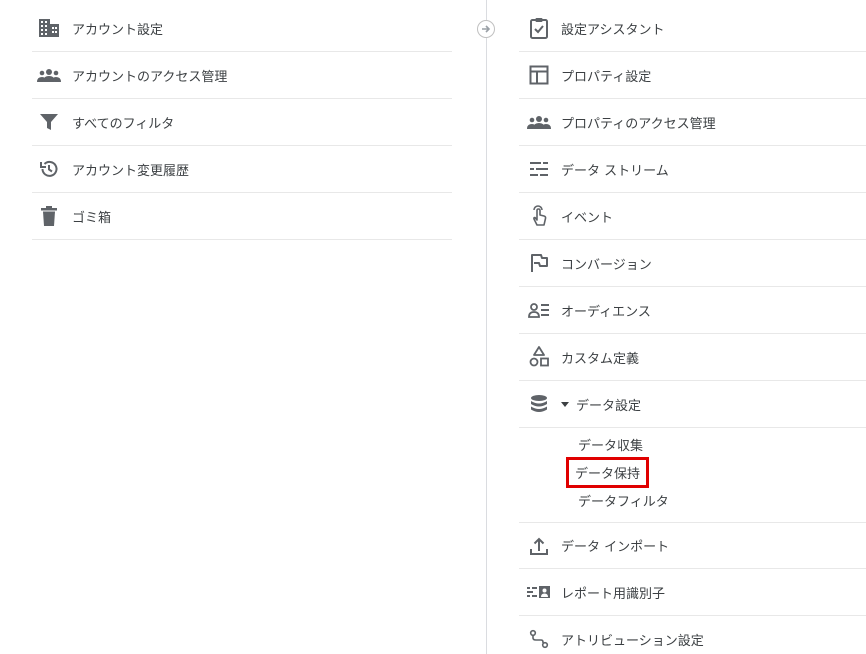 This screenshot has width=866, height=654. Describe the element at coordinates (692, 500) in the screenshot. I see `submenu-item-data-filters: データフィルタ` at that location.